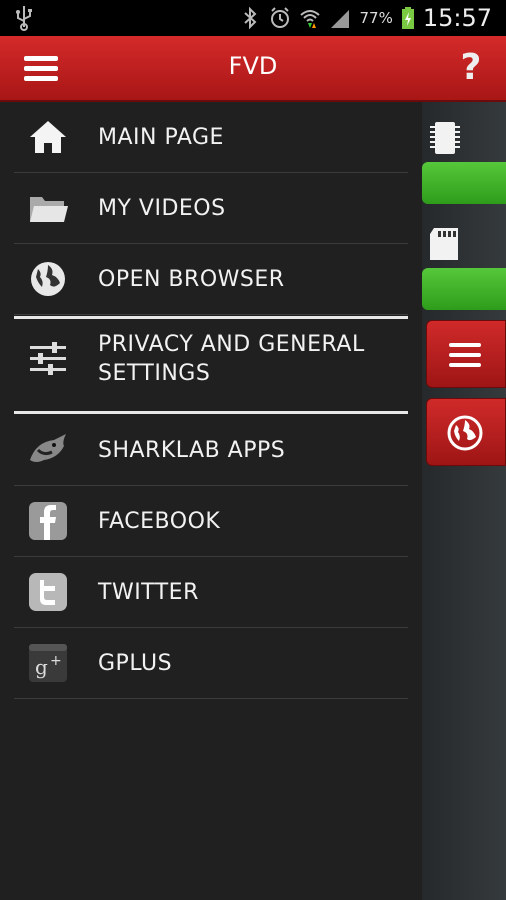 The width and height of the screenshot is (506, 900). I want to click on bluetooth-icon, so click(250, 18).